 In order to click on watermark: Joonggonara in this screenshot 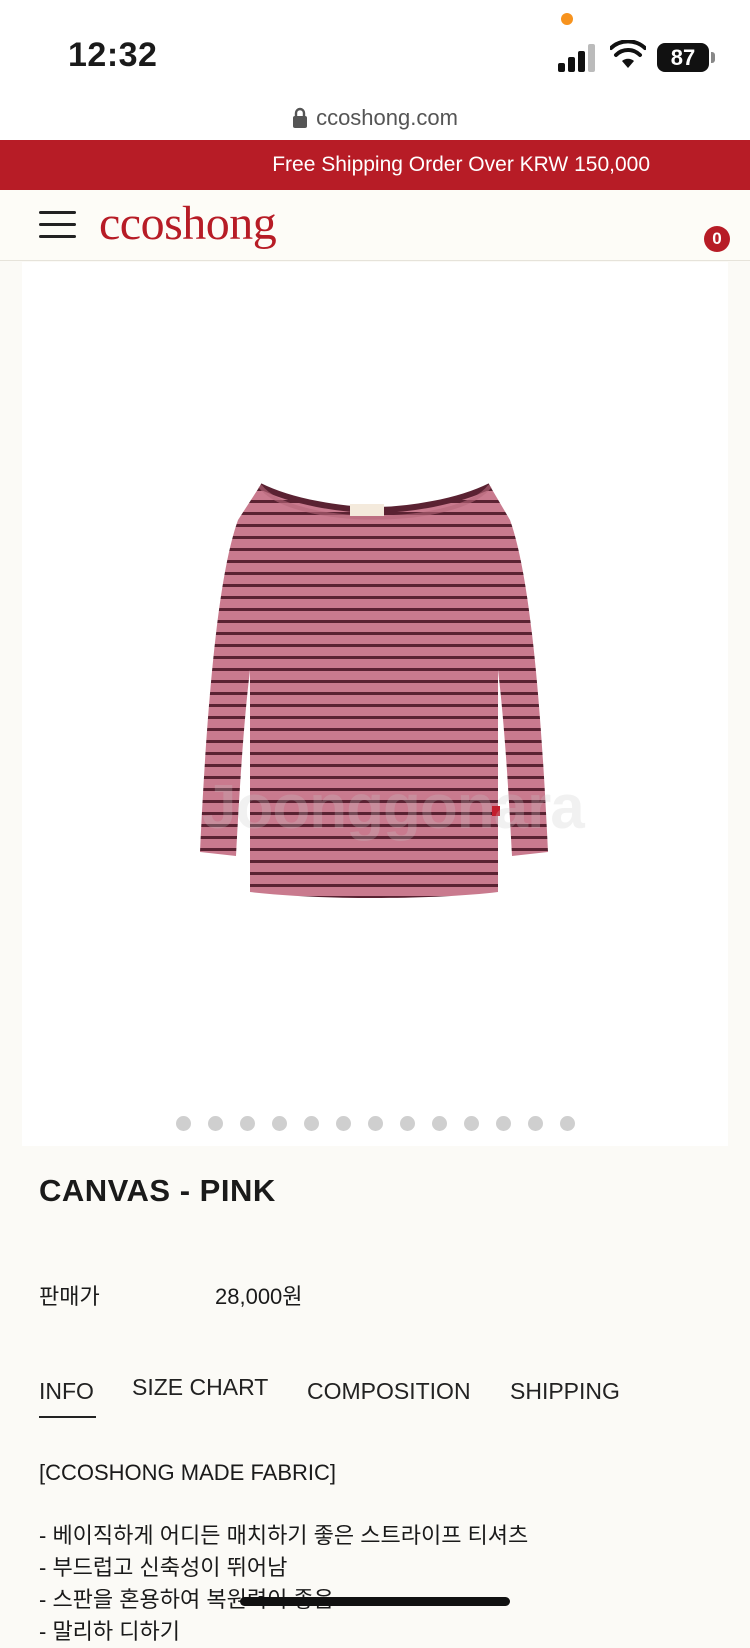, I will do `click(393, 807)`.